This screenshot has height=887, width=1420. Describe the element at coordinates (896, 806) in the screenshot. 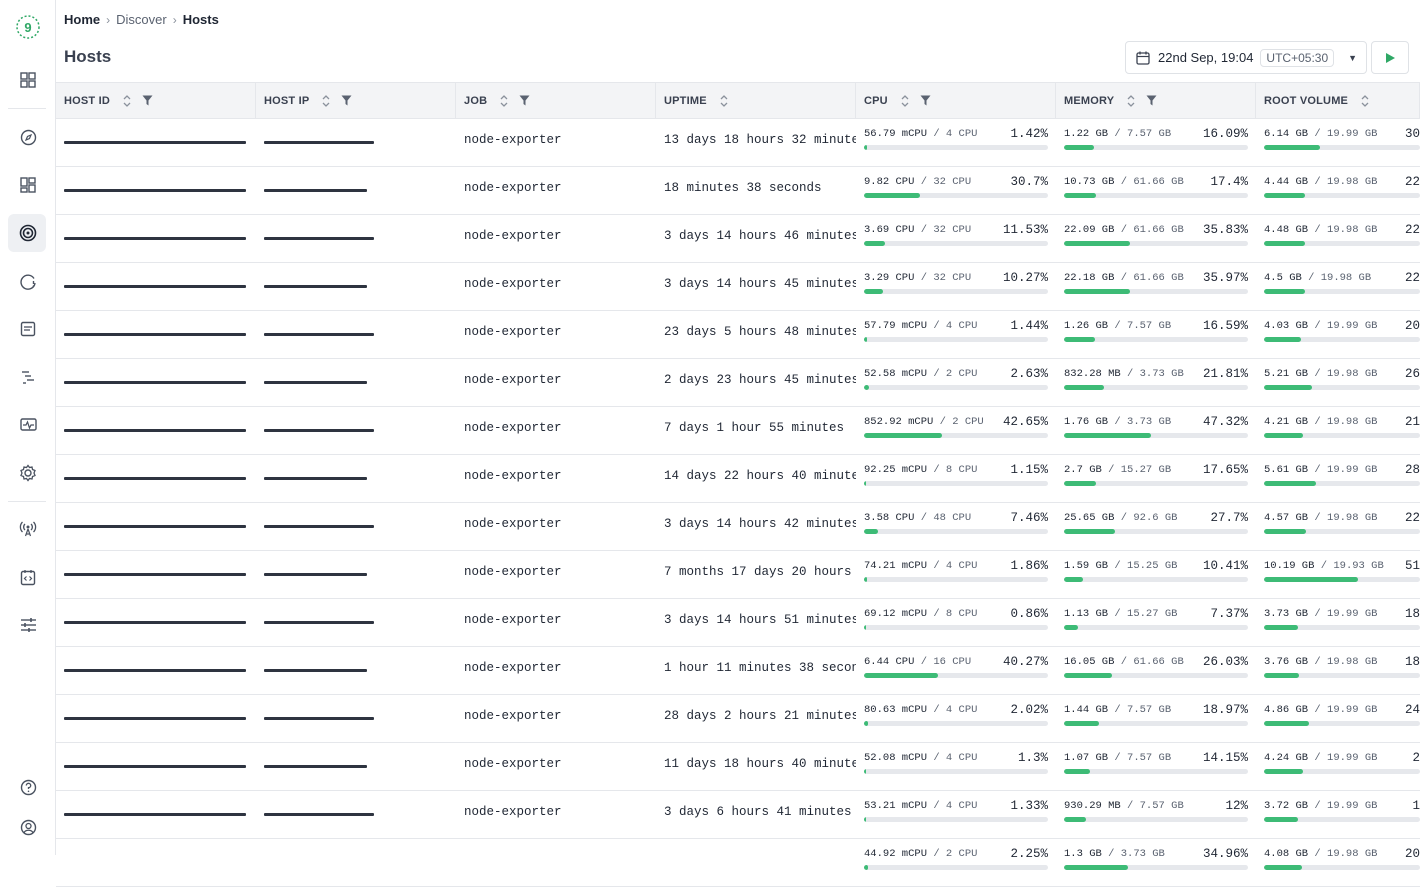

I see `cpu-used-value: 53.21 mCPU` at that location.